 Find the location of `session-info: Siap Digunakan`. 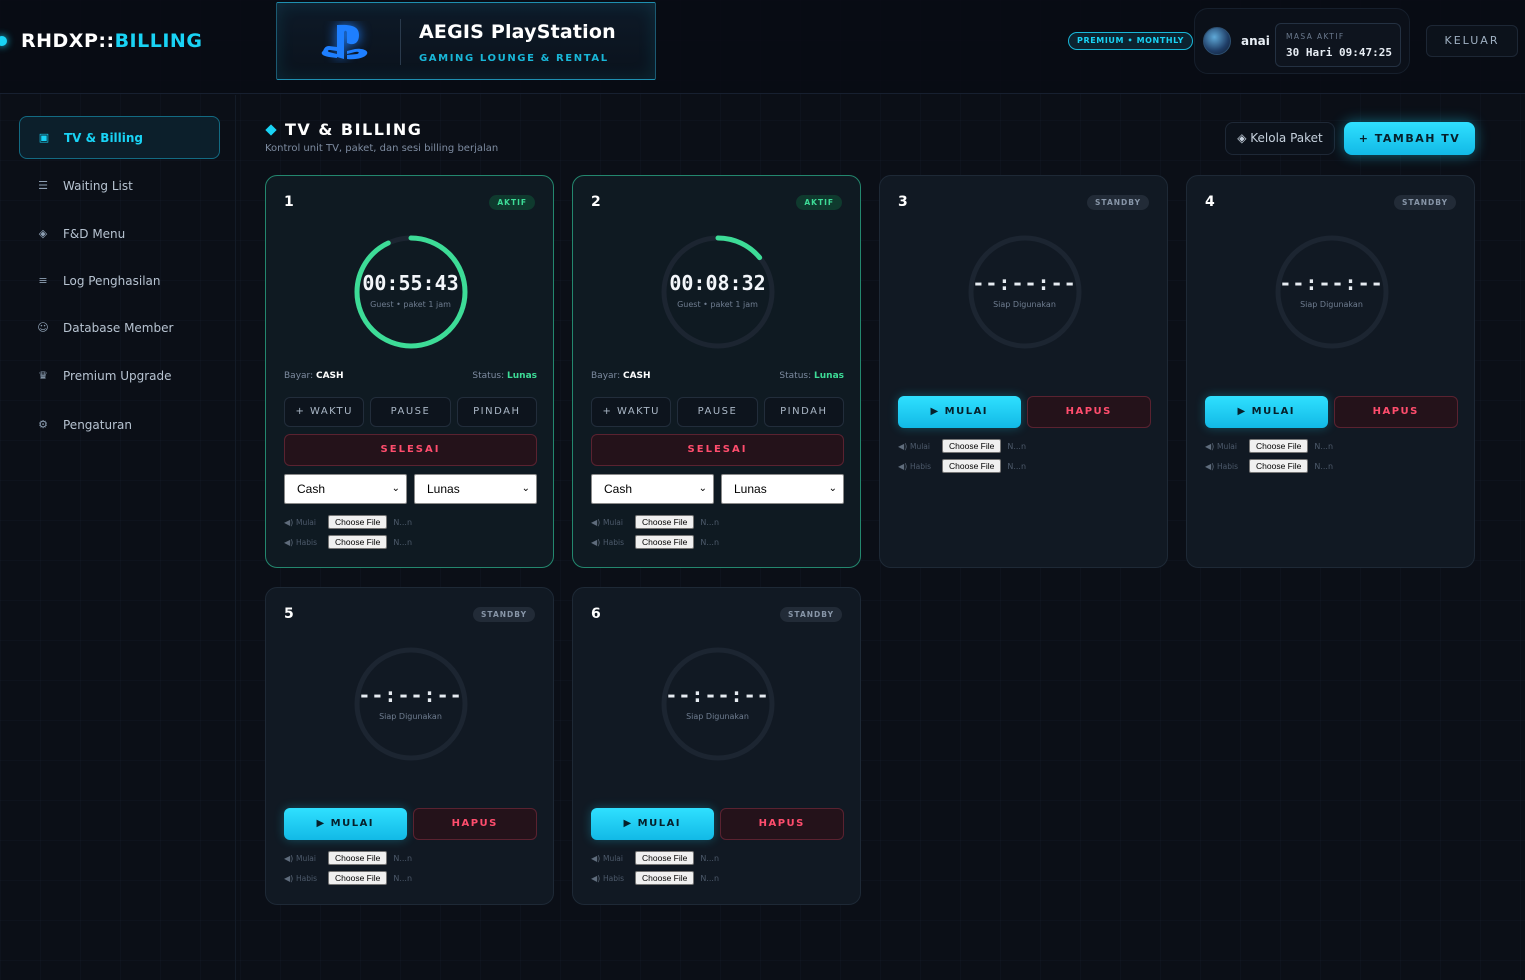

session-info: Siap Digunakan is located at coordinates (1331, 304).